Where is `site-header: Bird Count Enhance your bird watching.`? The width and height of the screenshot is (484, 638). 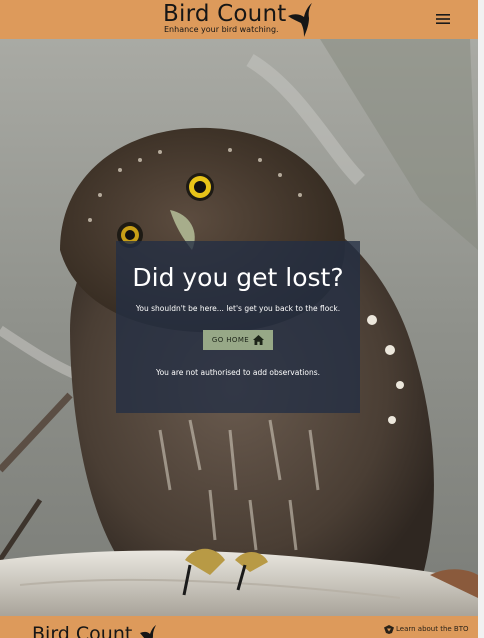 site-header: Bird Count Enhance your bird watching. is located at coordinates (239, 19).